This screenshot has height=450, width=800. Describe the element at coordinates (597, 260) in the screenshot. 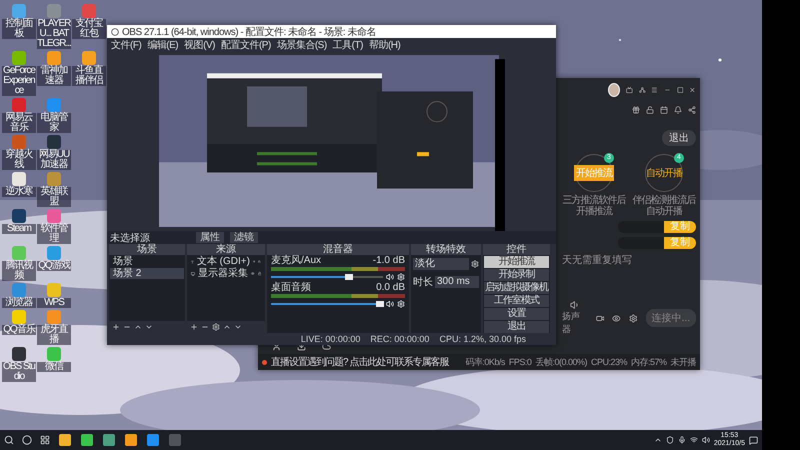

I see `hint-text: 天无需重复填写` at that location.